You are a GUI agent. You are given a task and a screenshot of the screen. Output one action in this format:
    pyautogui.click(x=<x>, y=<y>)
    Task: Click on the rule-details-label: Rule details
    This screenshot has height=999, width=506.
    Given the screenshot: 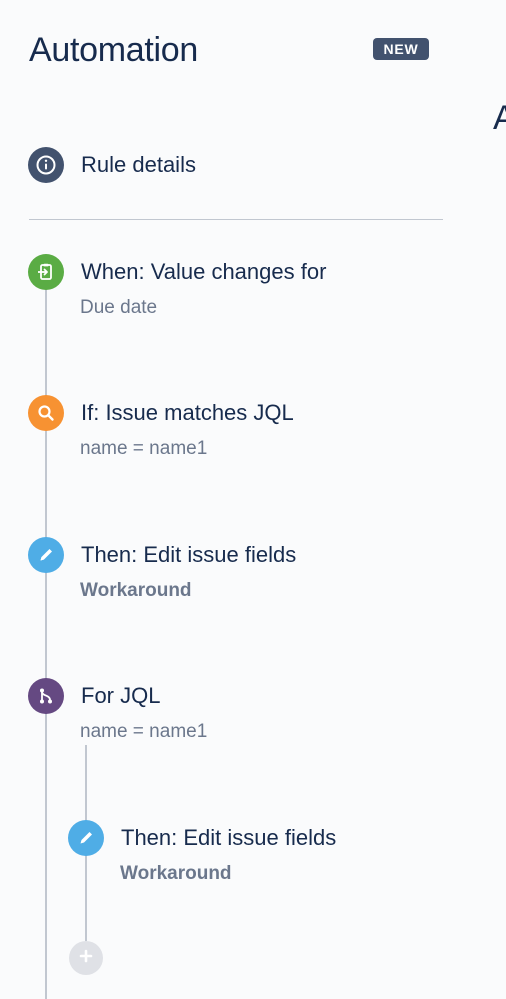 What is the action you would take?
    pyautogui.click(x=138, y=164)
    